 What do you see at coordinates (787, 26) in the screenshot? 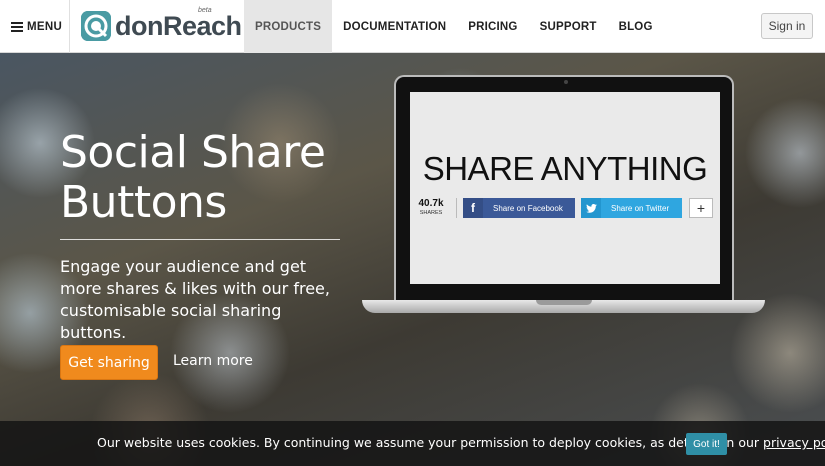
I see `sign-in-button: Sign in` at bounding box center [787, 26].